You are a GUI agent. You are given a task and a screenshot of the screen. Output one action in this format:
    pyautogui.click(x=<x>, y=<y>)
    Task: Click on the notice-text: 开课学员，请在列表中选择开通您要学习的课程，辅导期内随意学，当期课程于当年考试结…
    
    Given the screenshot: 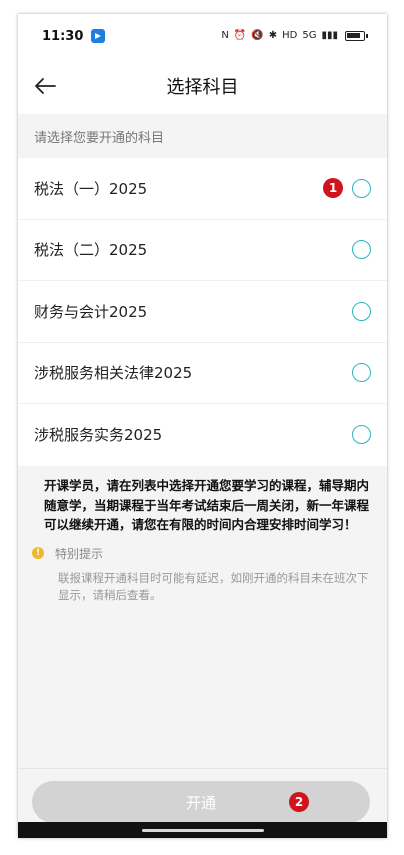 What is the action you would take?
    pyautogui.click(x=207, y=505)
    